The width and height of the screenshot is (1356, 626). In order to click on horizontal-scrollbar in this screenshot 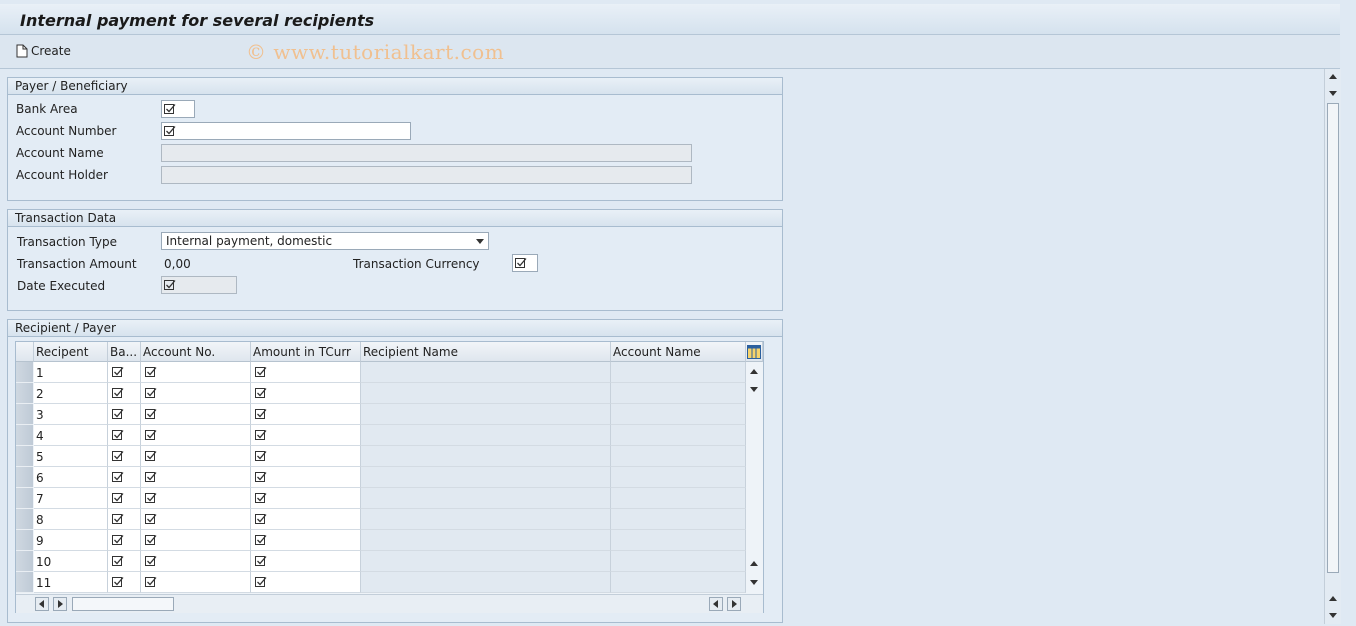, I will do `click(389, 603)`.